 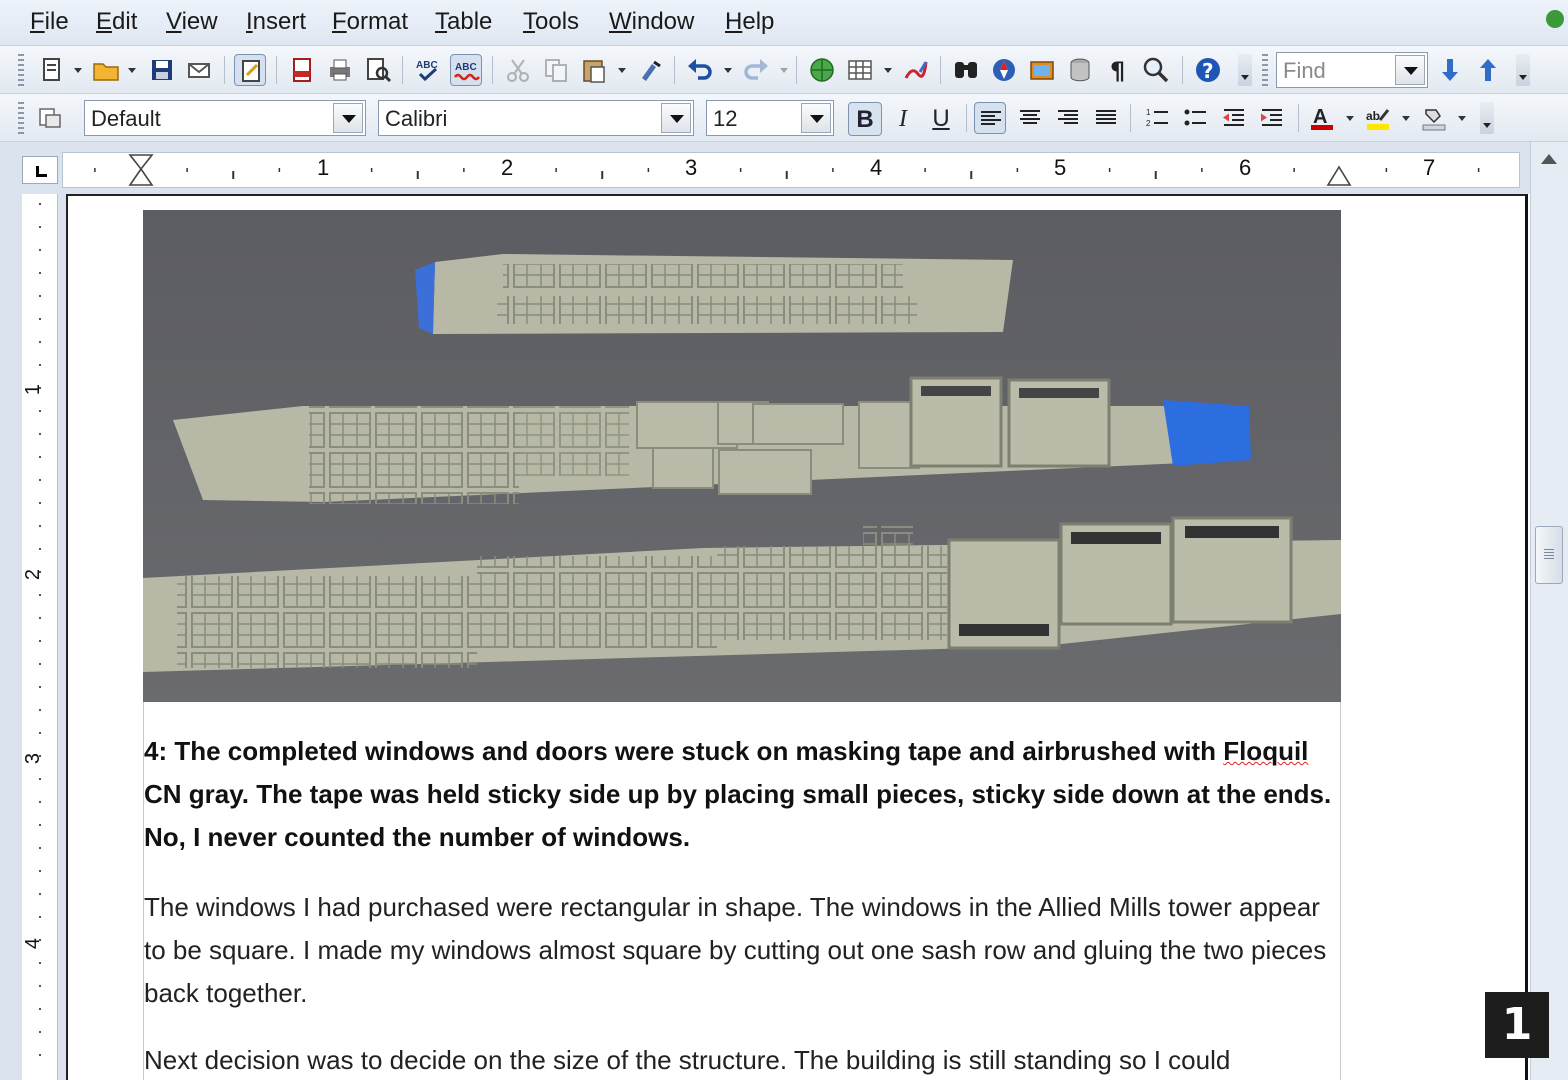 I want to click on font-name-select: Calibri, so click(x=536, y=118).